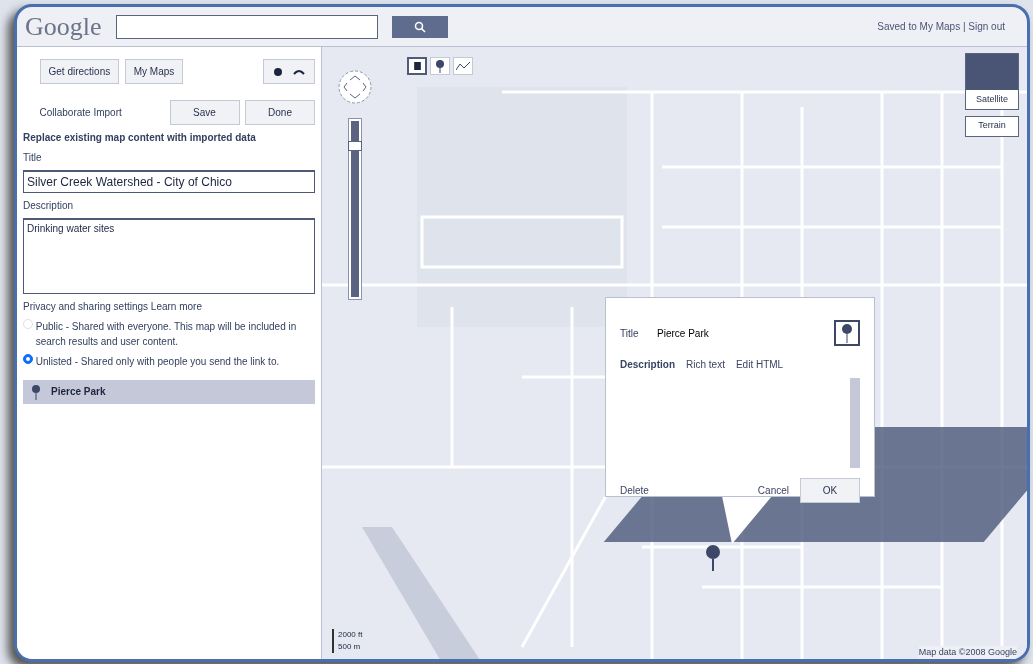 The width and height of the screenshot is (1033, 664). Describe the element at coordinates (280, 112) in the screenshot. I see `action-button: Done` at that location.